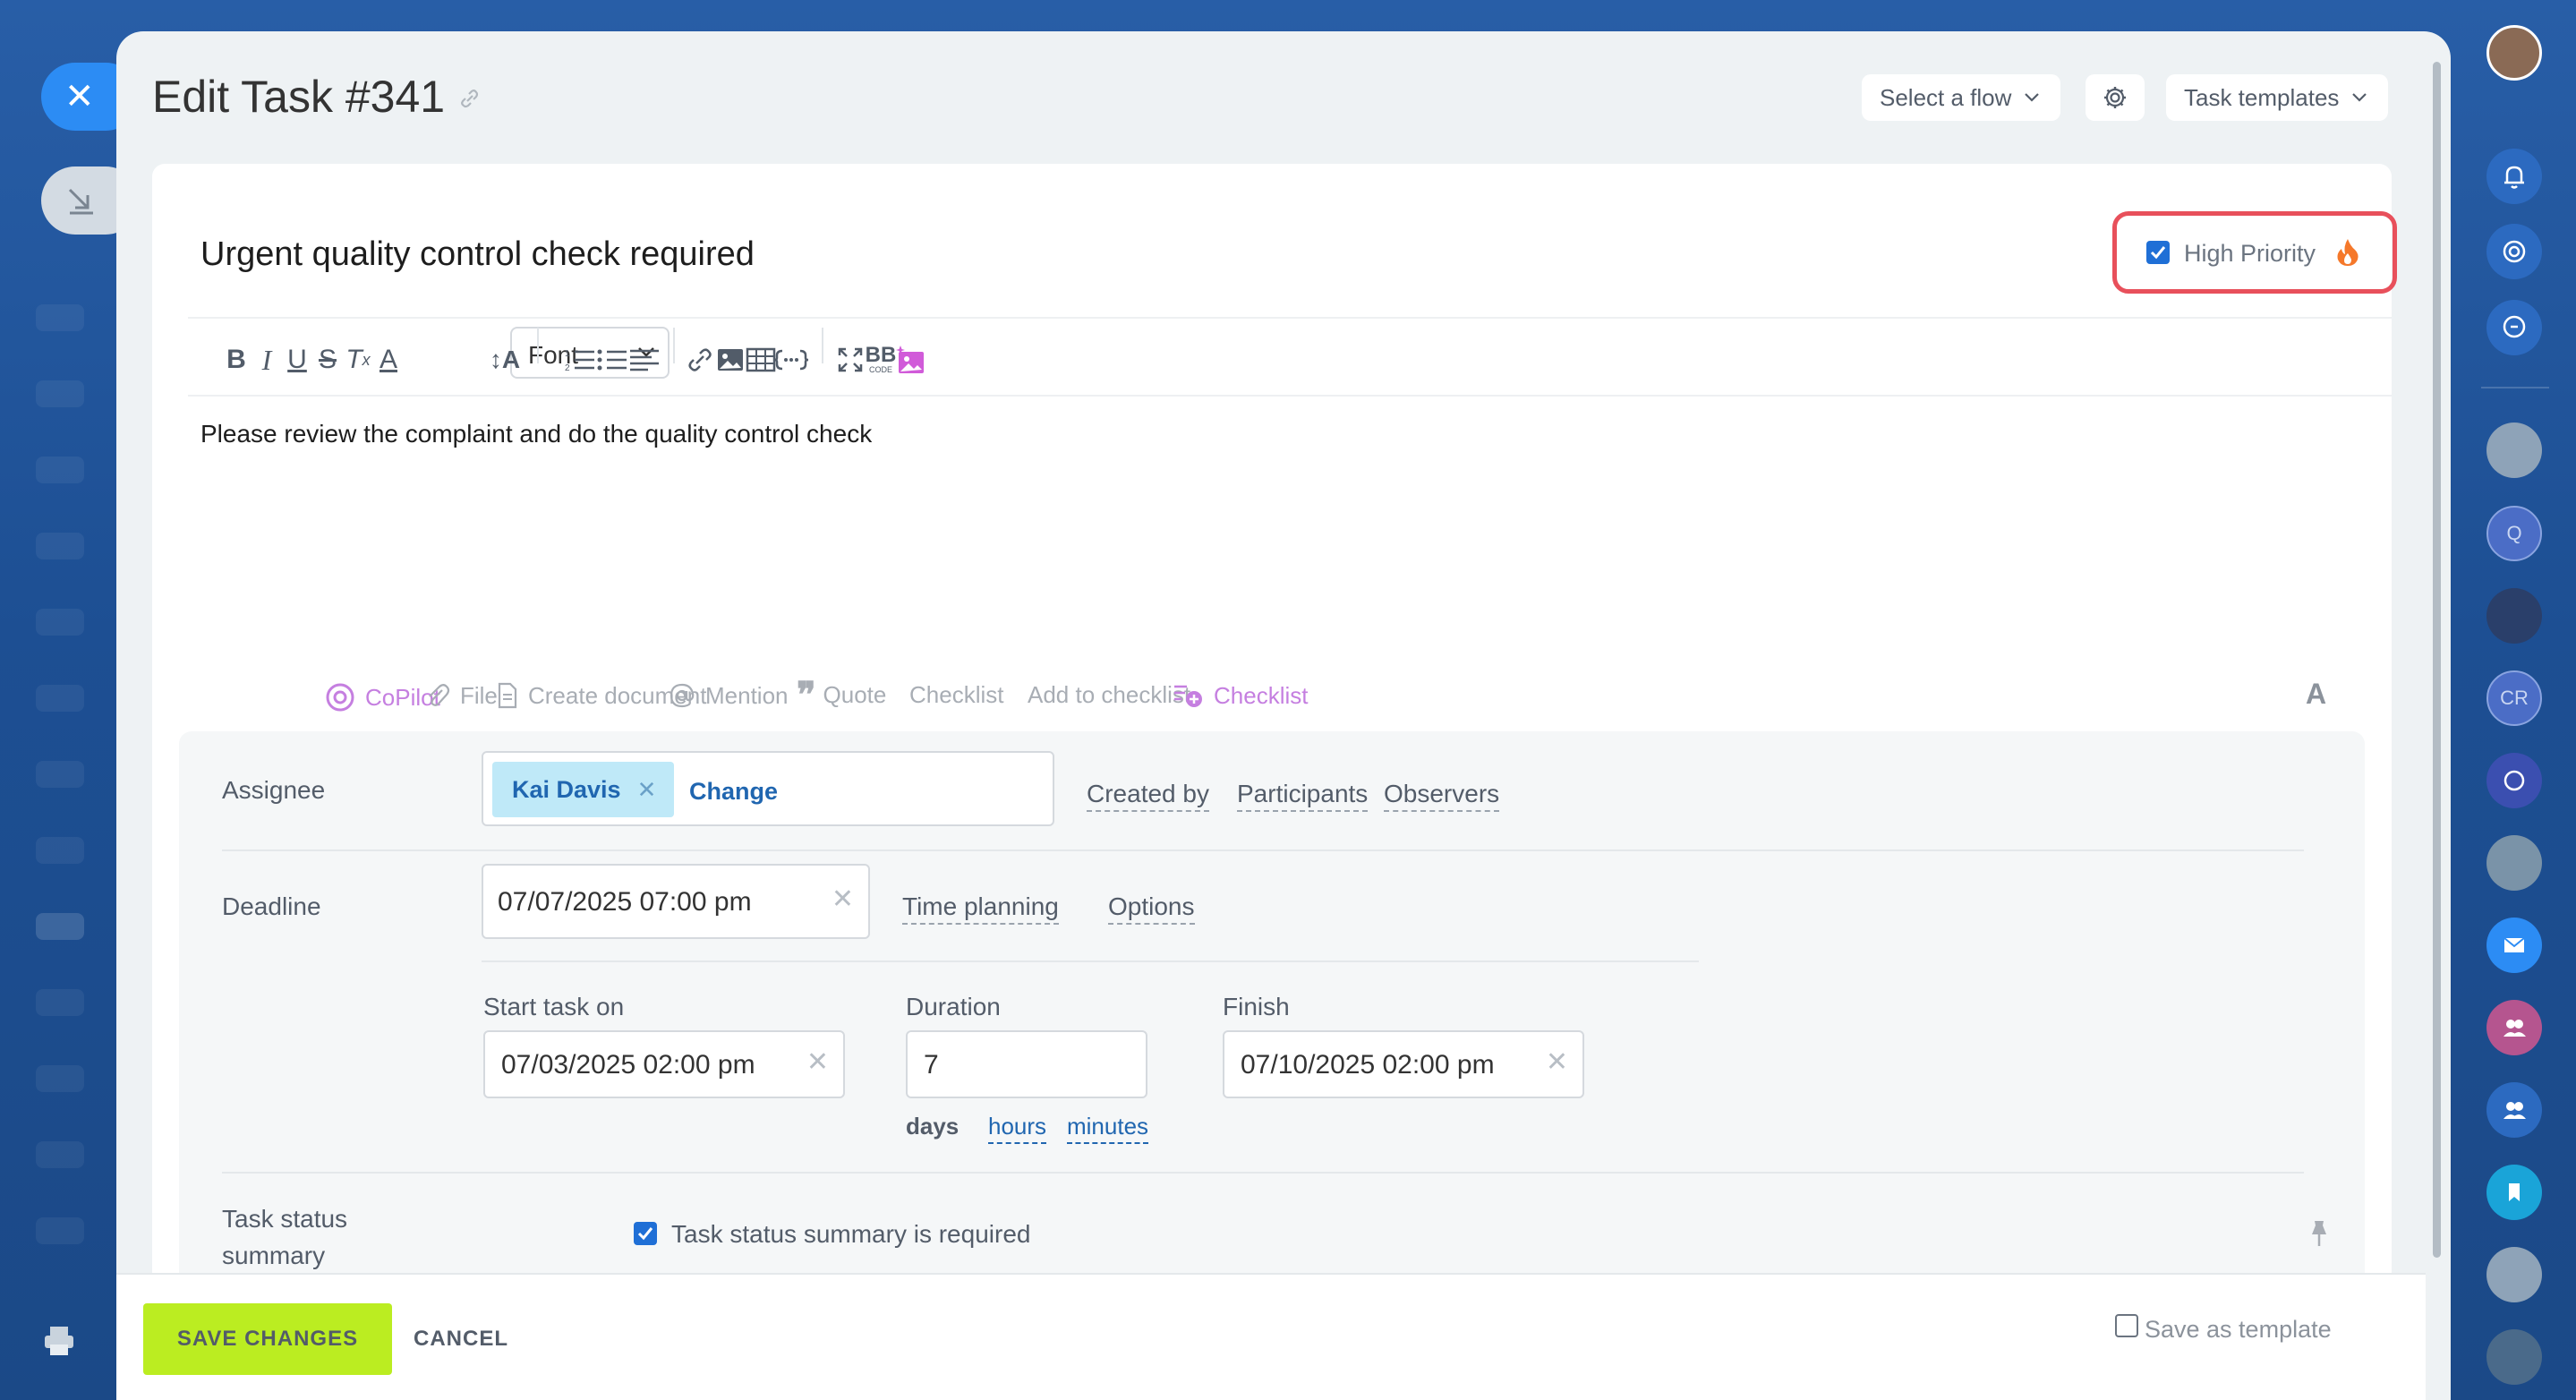 This screenshot has width=2576, height=1400. Describe the element at coordinates (2514, 450) in the screenshot. I see `group-avatar` at that location.